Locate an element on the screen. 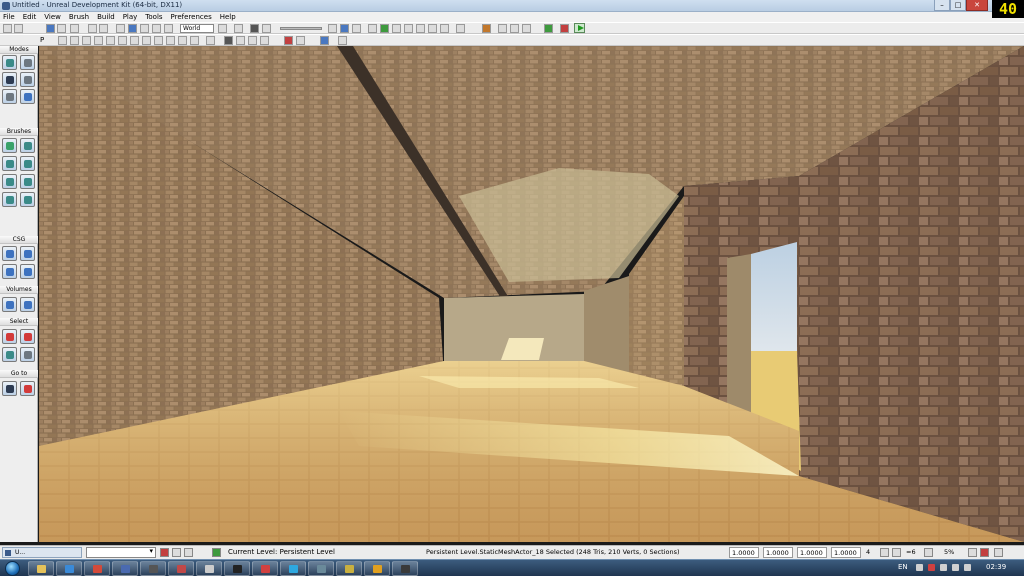  rotation-snap-checkbox is located at coordinates (896, 552).